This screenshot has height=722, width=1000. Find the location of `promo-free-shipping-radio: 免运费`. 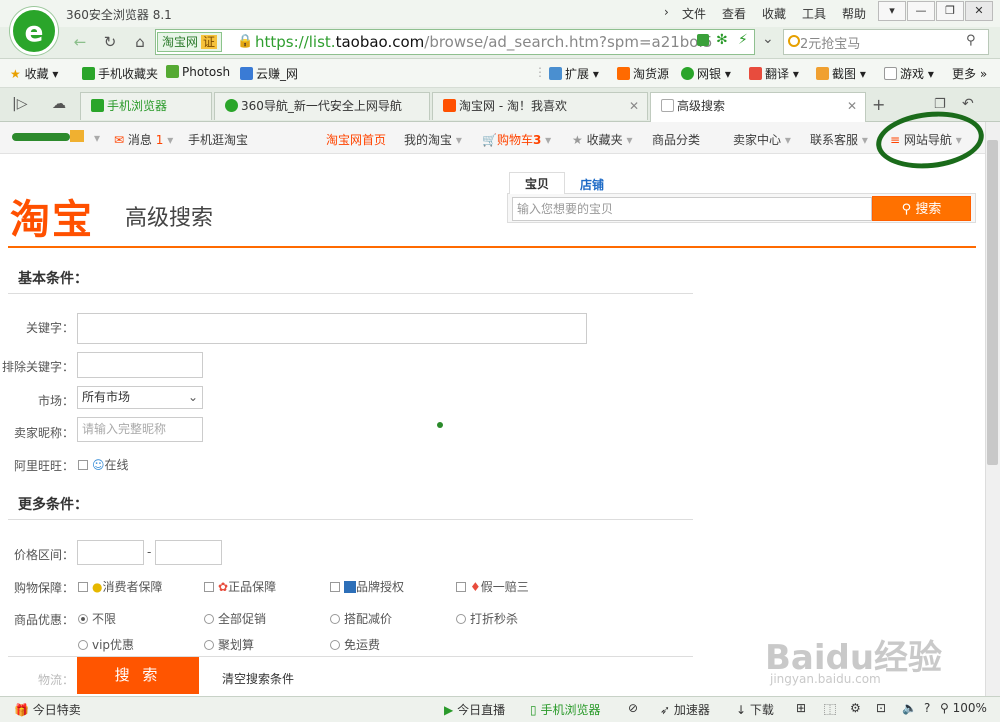

promo-free-shipping-radio: 免运费 is located at coordinates (355, 644).